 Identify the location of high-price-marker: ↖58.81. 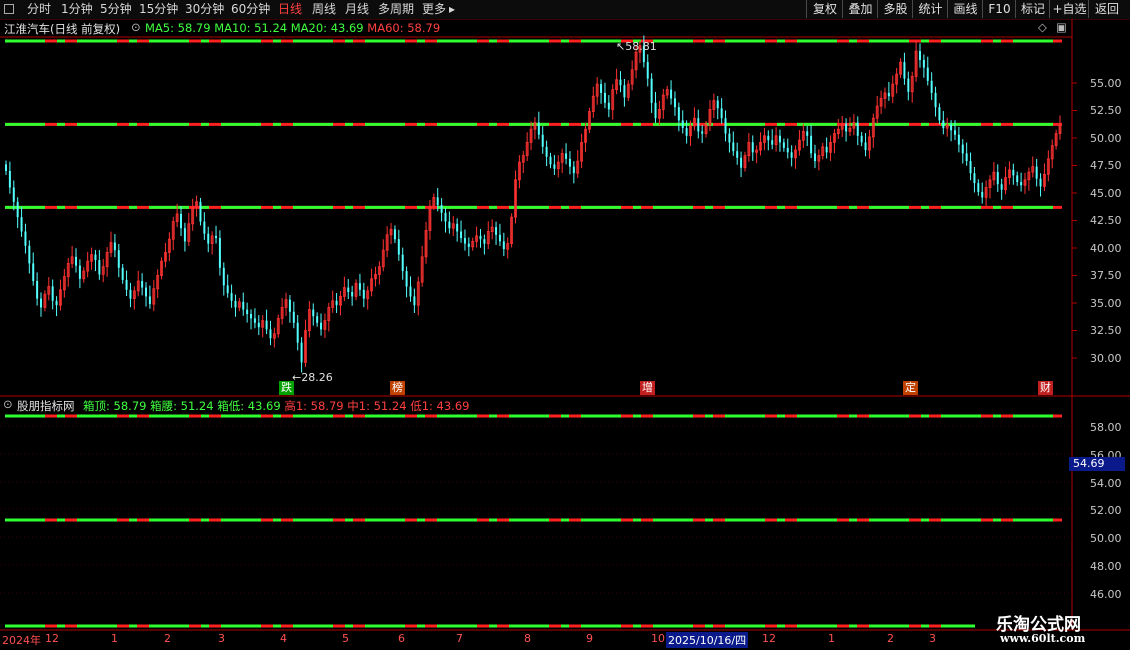
(636, 46).